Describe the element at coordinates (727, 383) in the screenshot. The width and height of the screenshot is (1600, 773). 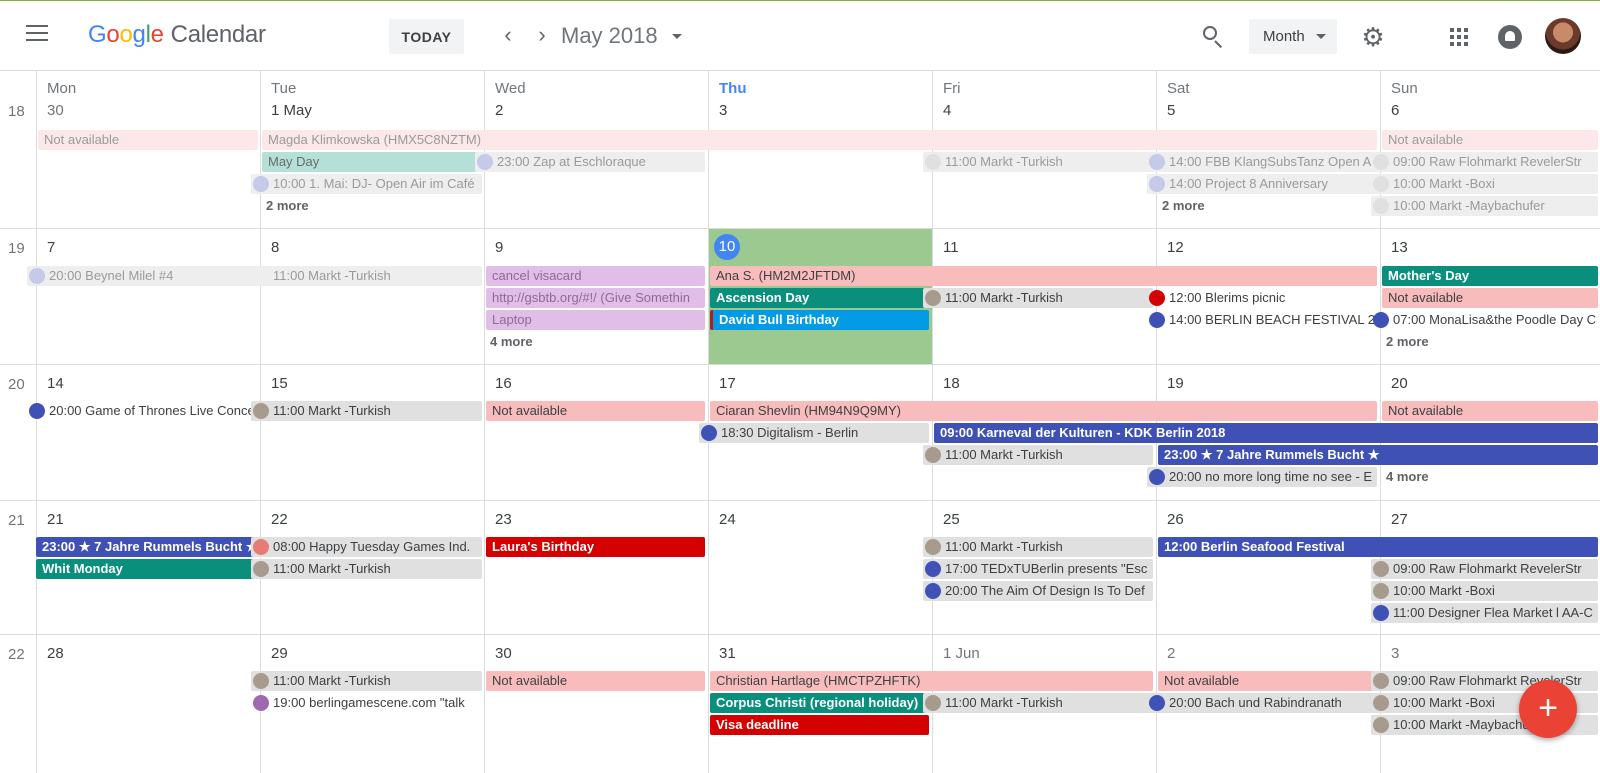
I see `day-number: 17` at that location.